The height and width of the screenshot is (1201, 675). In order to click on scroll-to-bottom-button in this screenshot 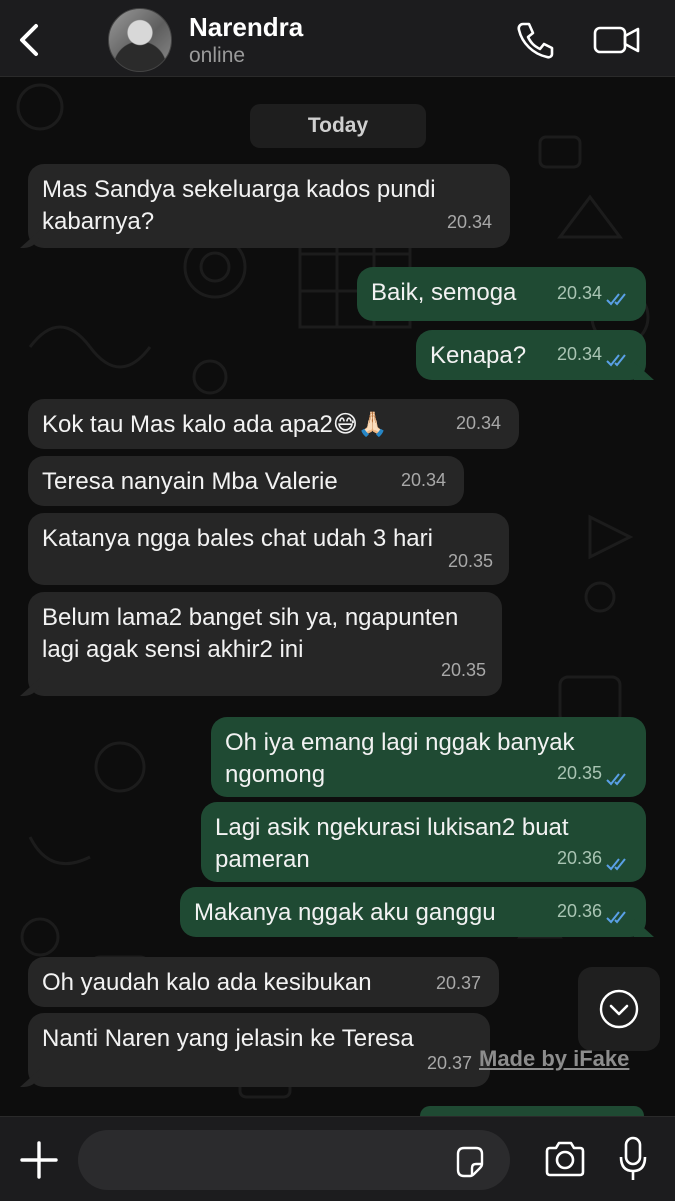, I will do `click(619, 1009)`.